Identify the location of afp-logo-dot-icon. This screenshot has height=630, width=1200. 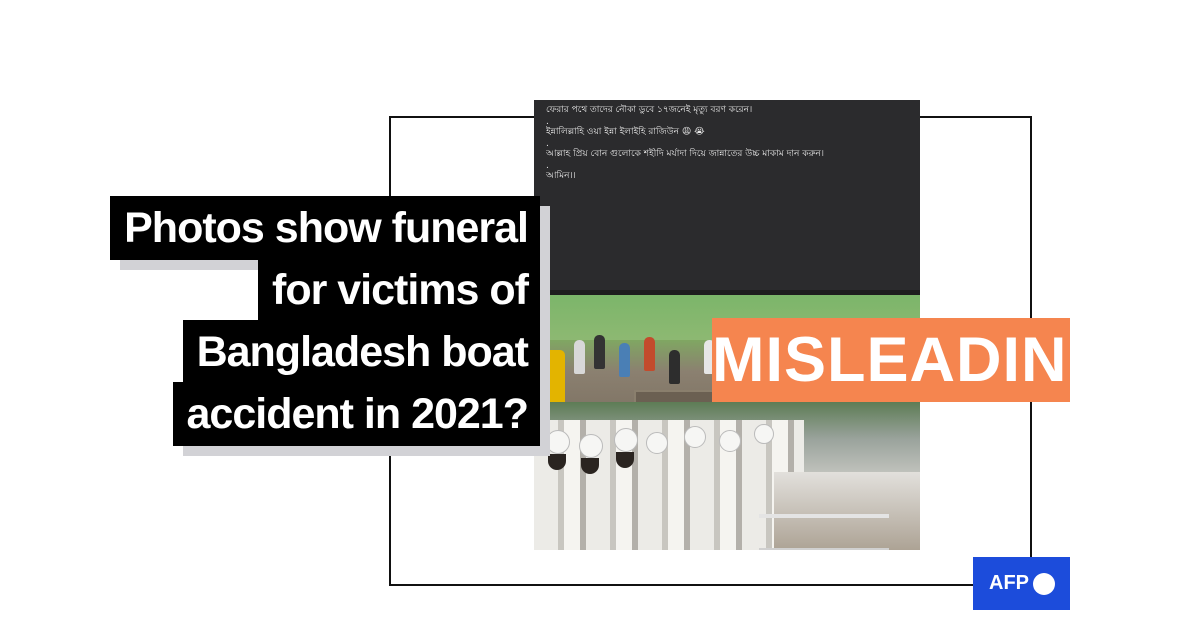
(1044, 584).